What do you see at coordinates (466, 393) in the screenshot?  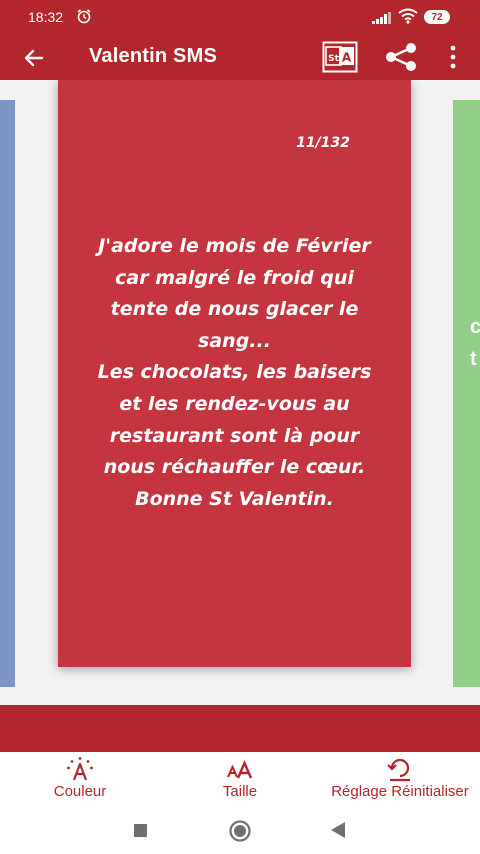 I see `next-card` at bounding box center [466, 393].